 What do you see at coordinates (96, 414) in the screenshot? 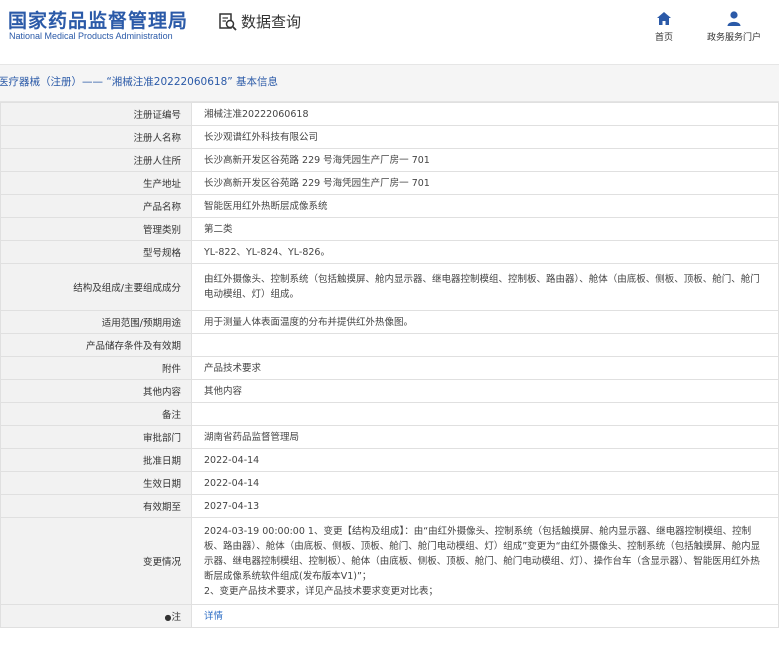
I see `field-label: 备注` at bounding box center [96, 414].